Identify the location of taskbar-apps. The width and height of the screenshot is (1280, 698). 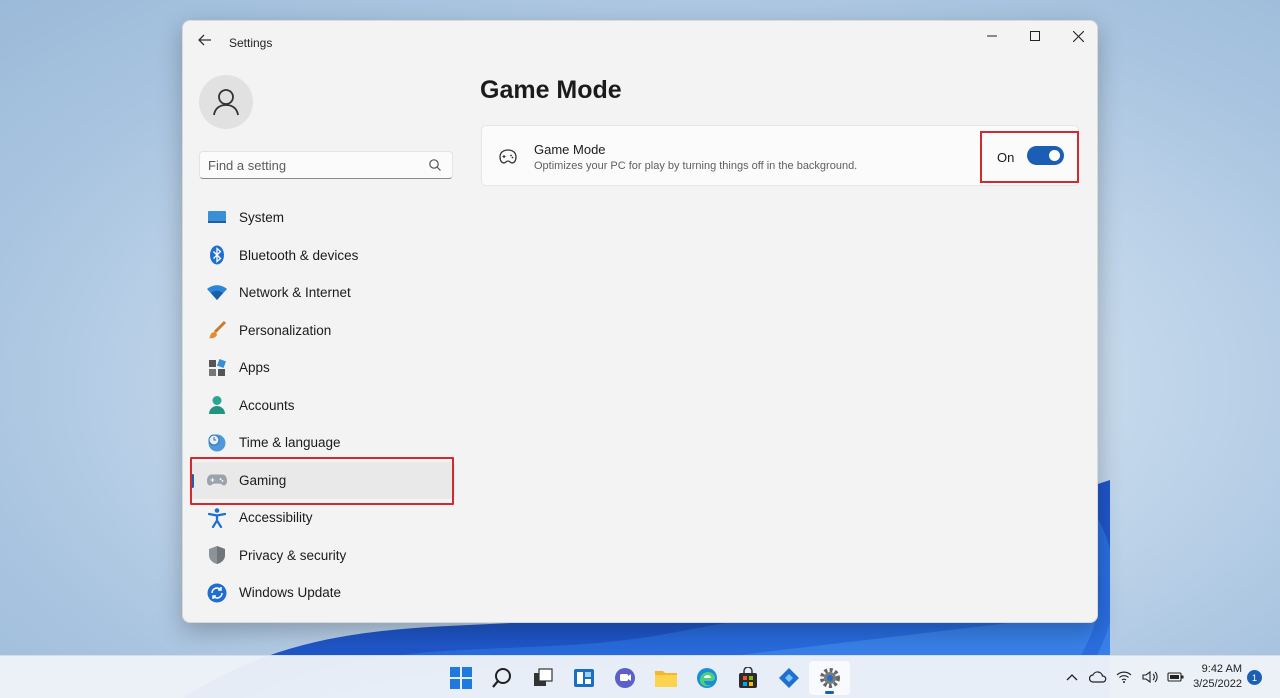
(645, 678).